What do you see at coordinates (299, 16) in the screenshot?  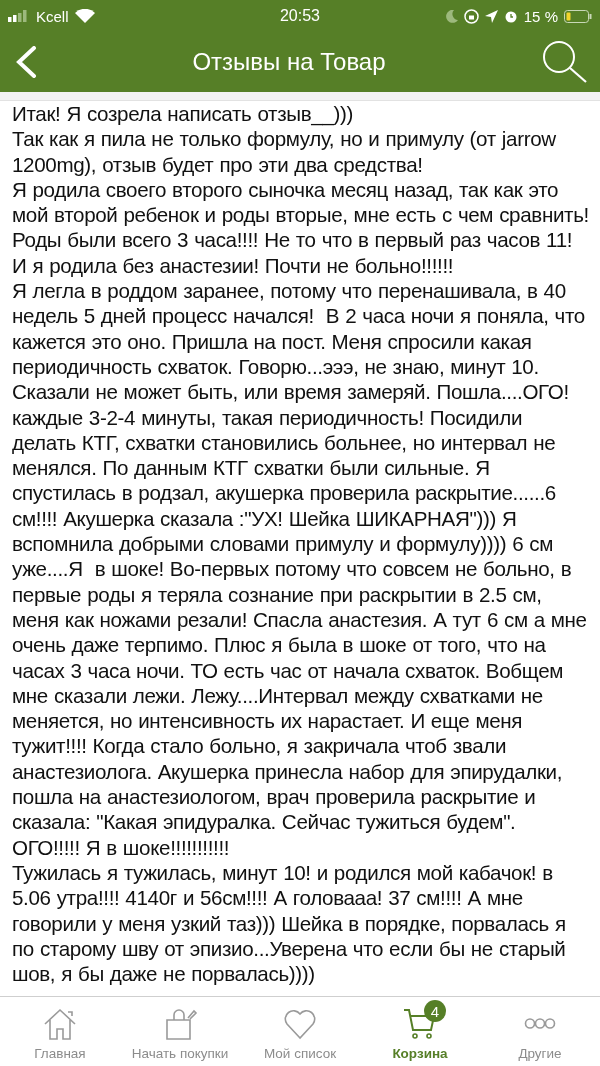 I see `status-time: 20:53` at bounding box center [299, 16].